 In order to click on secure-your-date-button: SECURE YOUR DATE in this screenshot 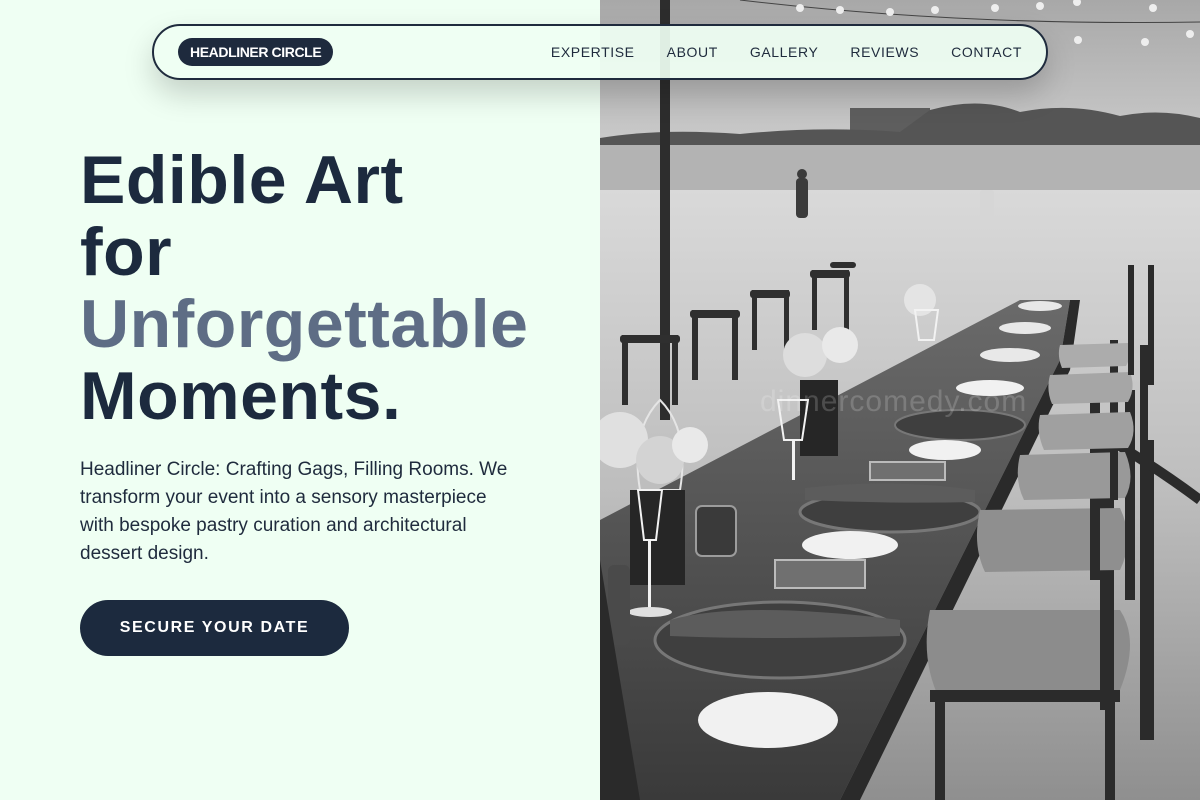, I will do `click(214, 628)`.